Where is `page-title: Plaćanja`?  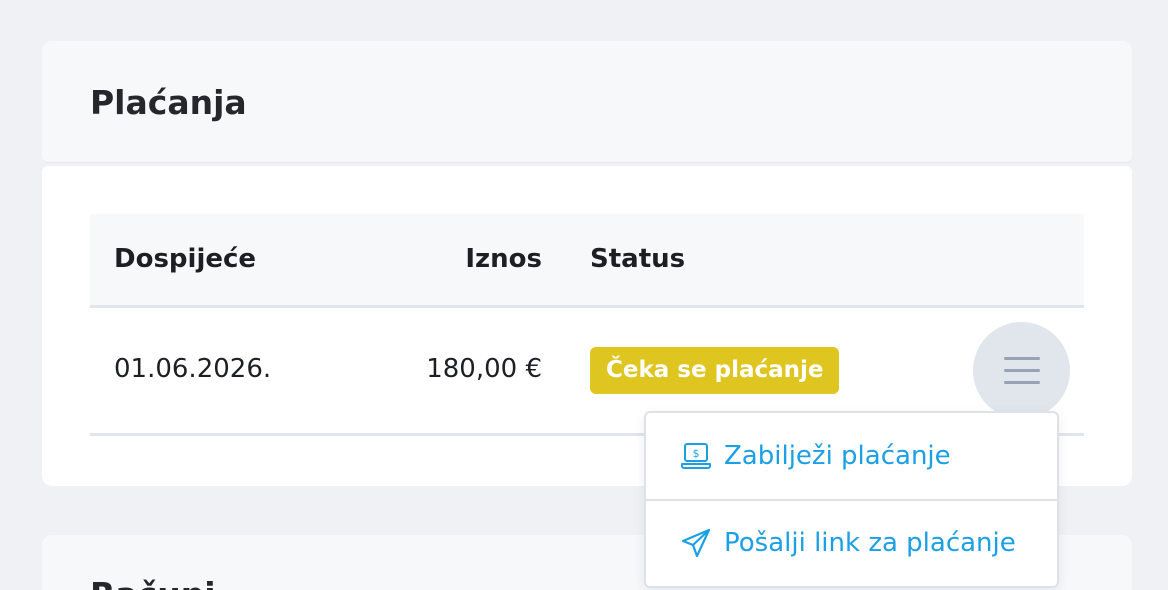 page-title: Plaćanja is located at coordinates (168, 102).